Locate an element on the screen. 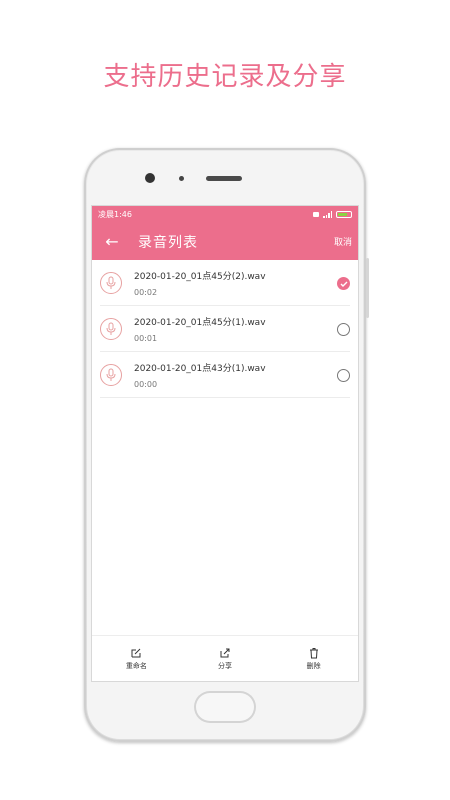  checkmark-icon is located at coordinates (343, 284).